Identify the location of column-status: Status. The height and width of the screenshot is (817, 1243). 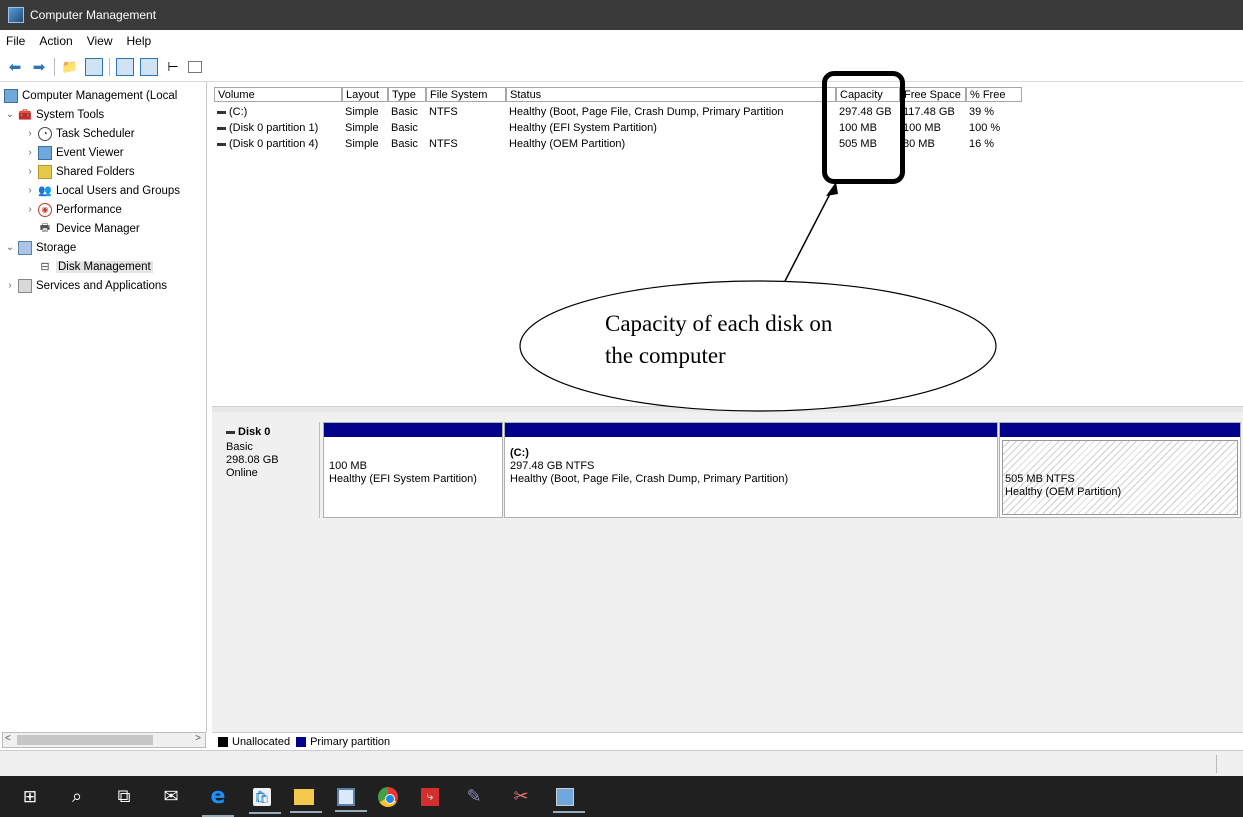
(671, 94).